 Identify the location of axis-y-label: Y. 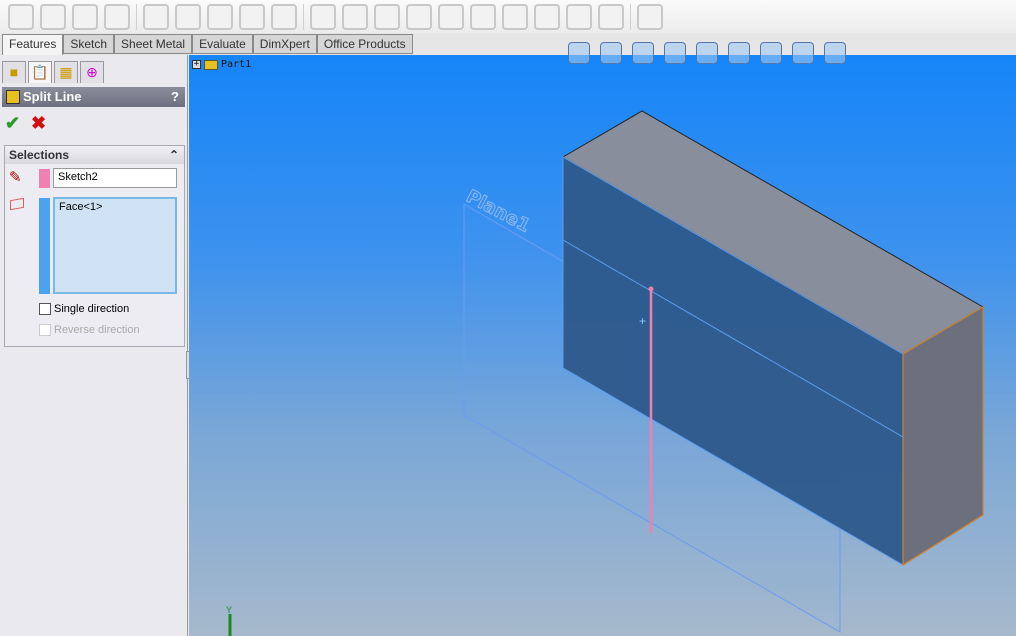
(229, 610).